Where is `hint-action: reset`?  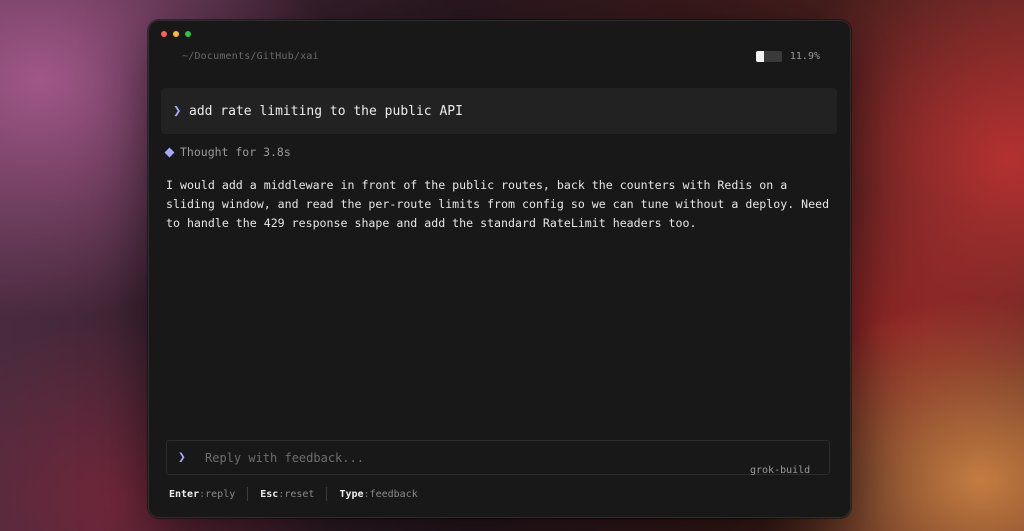 hint-action: reset is located at coordinates (299, 494).